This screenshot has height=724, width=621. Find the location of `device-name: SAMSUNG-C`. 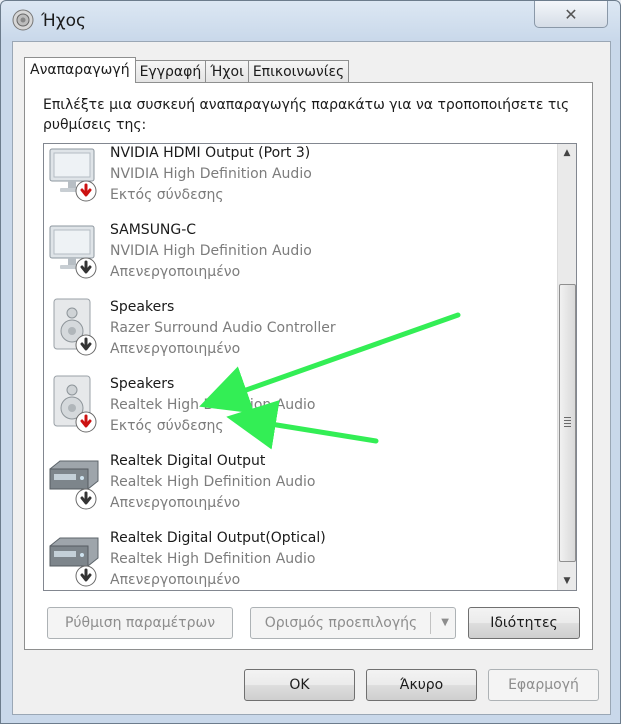

device-name: SAMSUNG-C is located at coordinates (153, 230).